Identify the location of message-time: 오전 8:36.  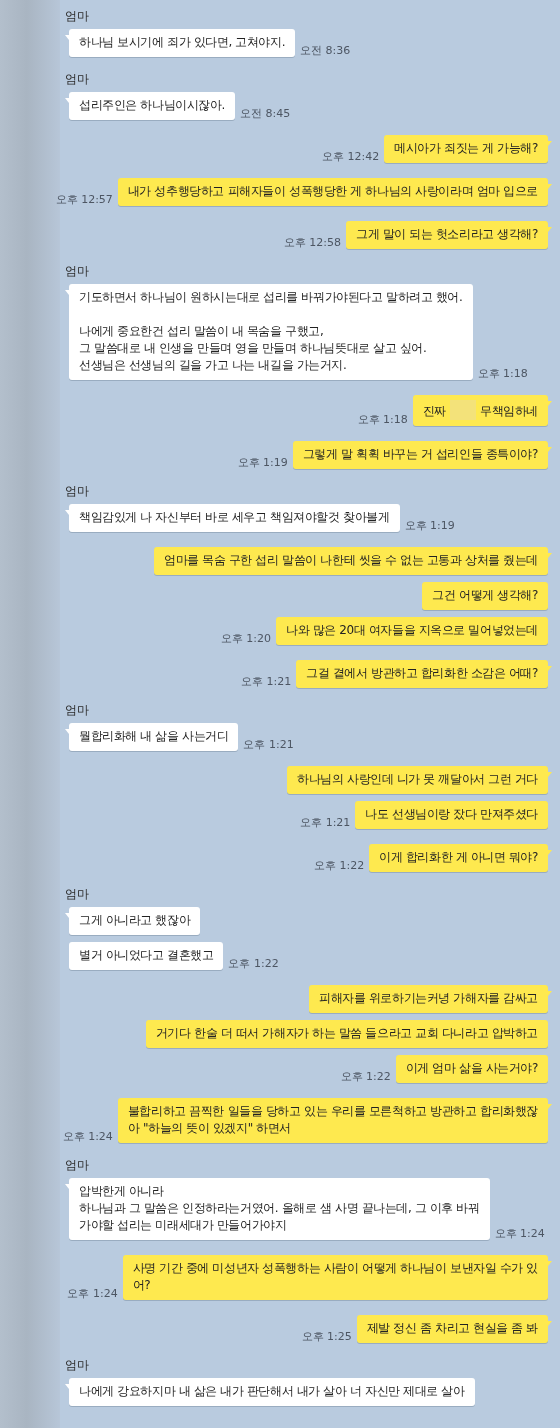
(325, 51).